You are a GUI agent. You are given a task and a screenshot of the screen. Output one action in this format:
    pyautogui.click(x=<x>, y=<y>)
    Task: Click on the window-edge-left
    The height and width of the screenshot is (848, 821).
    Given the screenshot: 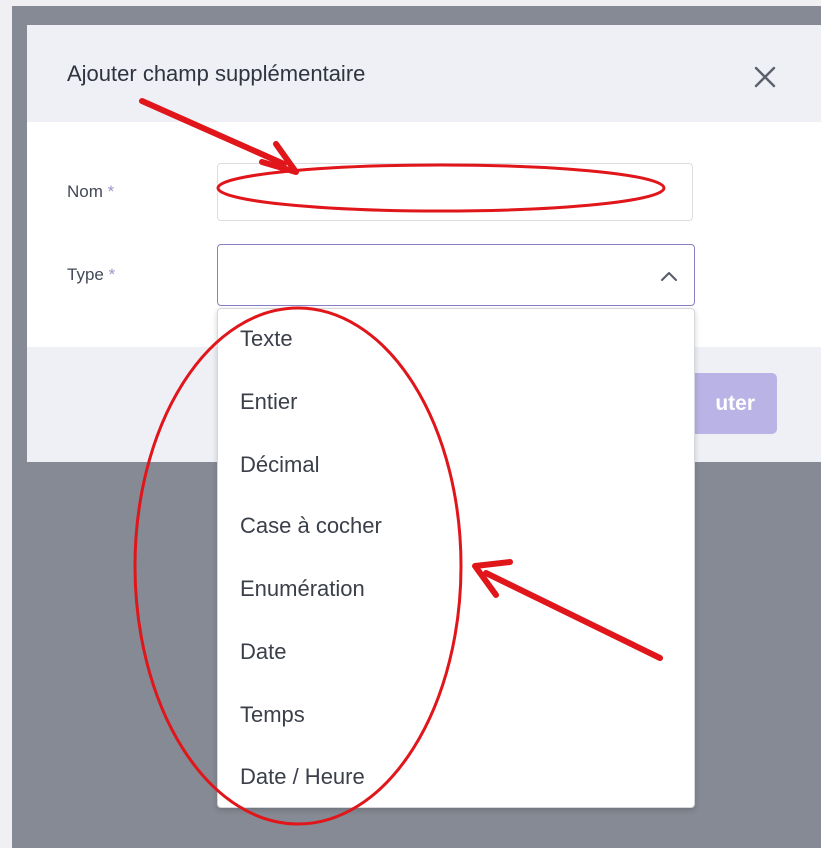 What is the action you would take?
    pyautogui.click(x=6, y=424)
    